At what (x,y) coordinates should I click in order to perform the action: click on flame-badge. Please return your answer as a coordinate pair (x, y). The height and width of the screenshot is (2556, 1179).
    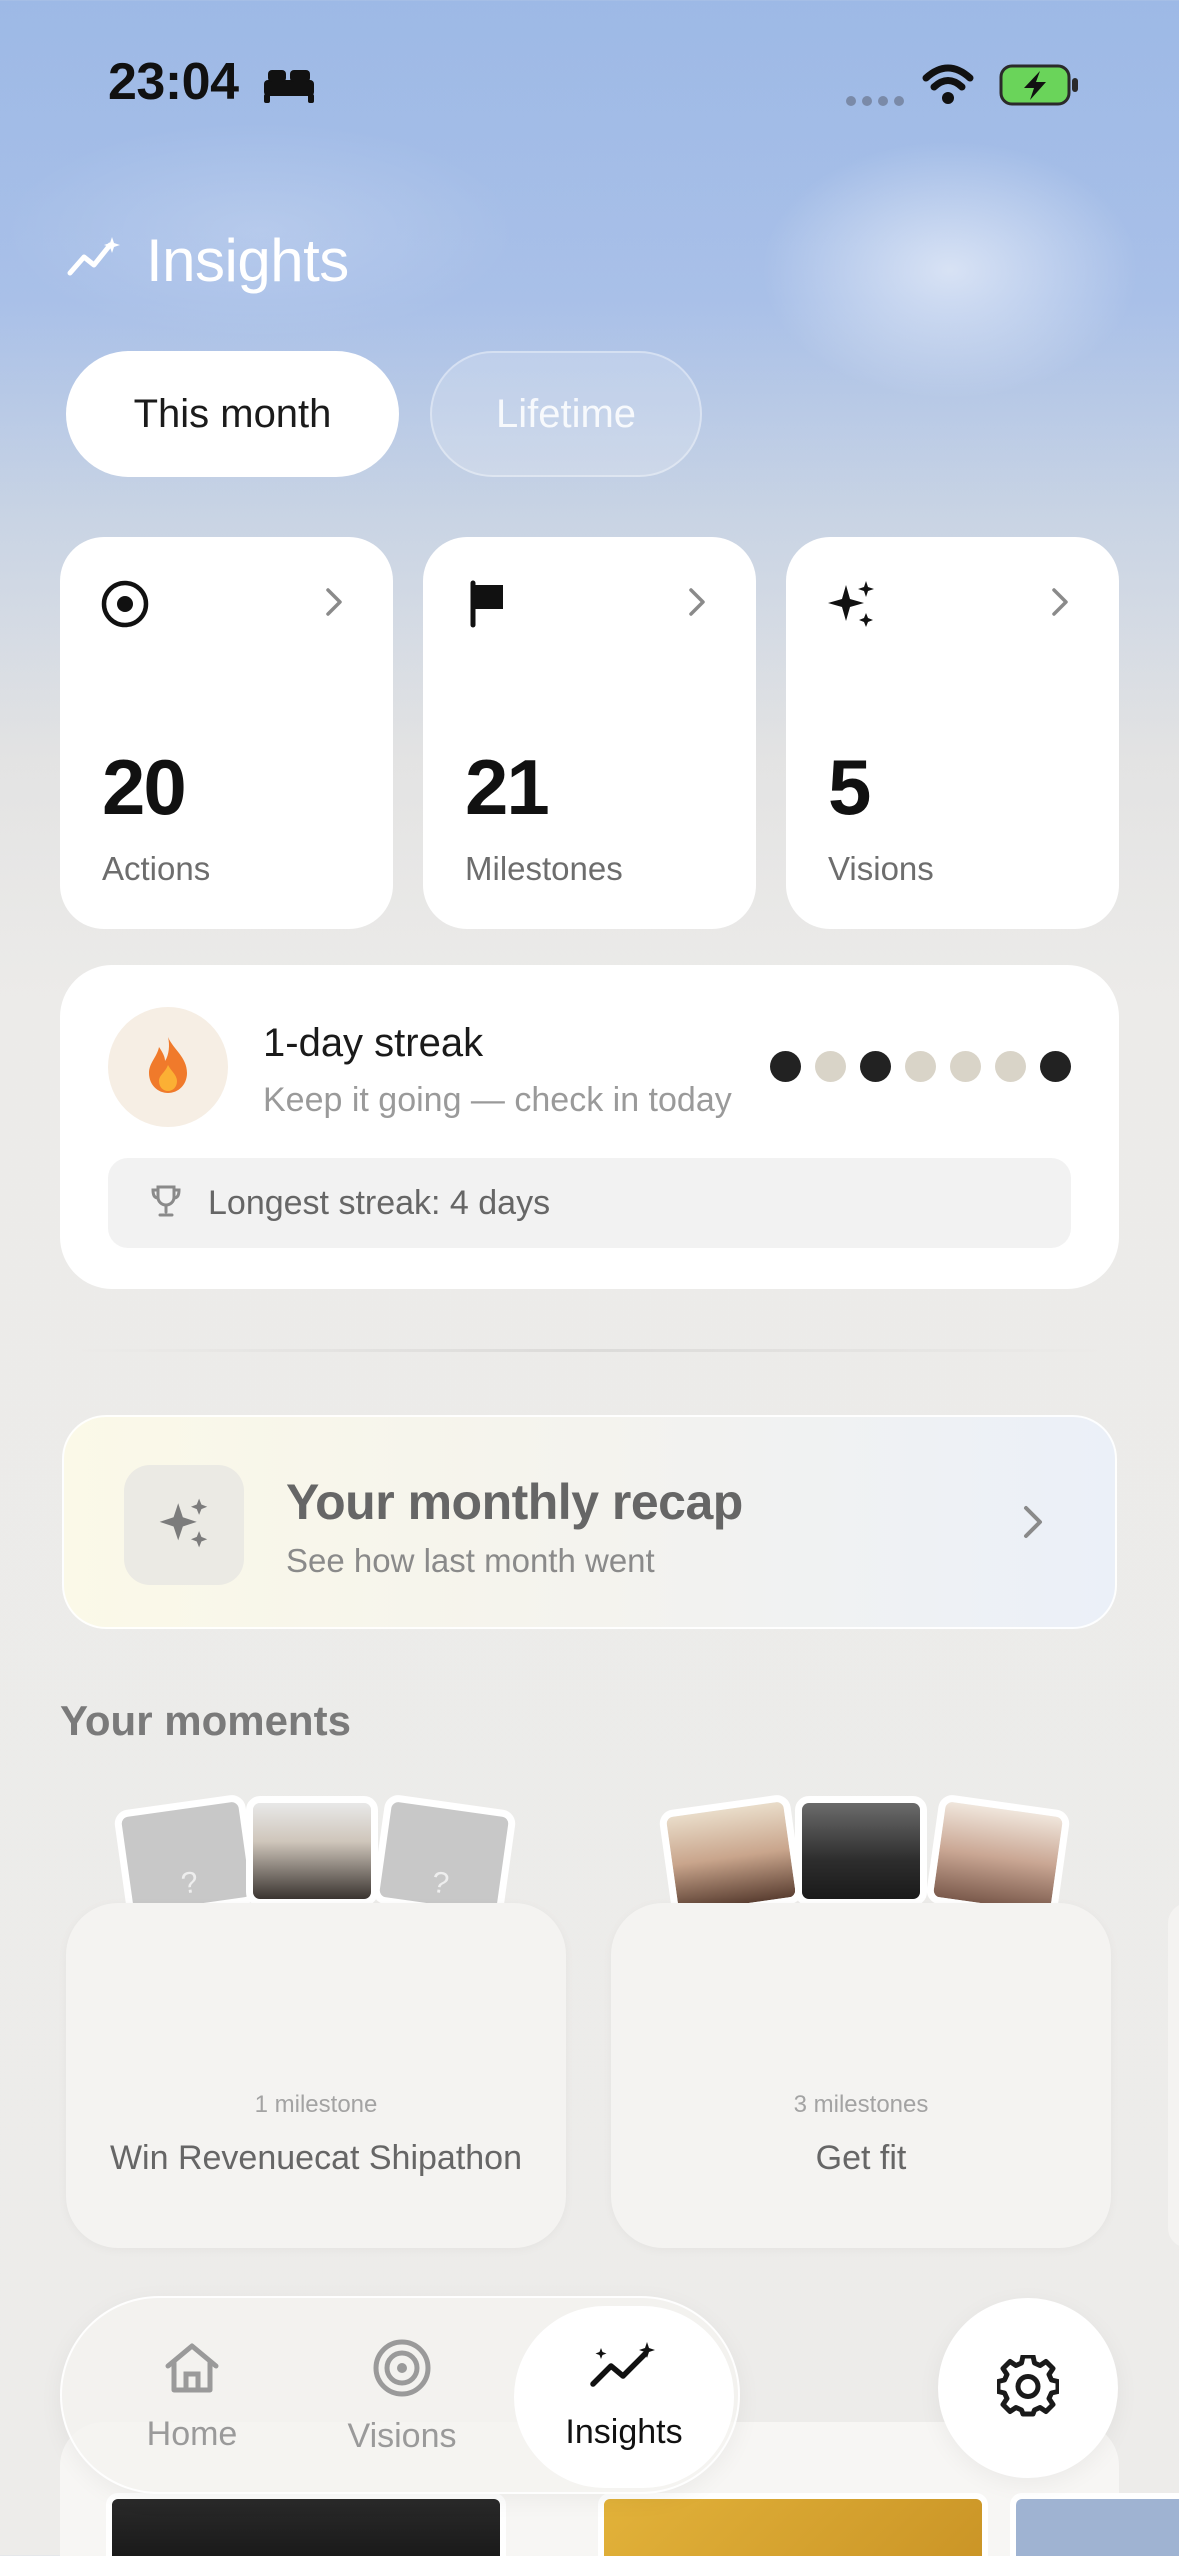
    Looking at the image, I should click on (168, 1067).